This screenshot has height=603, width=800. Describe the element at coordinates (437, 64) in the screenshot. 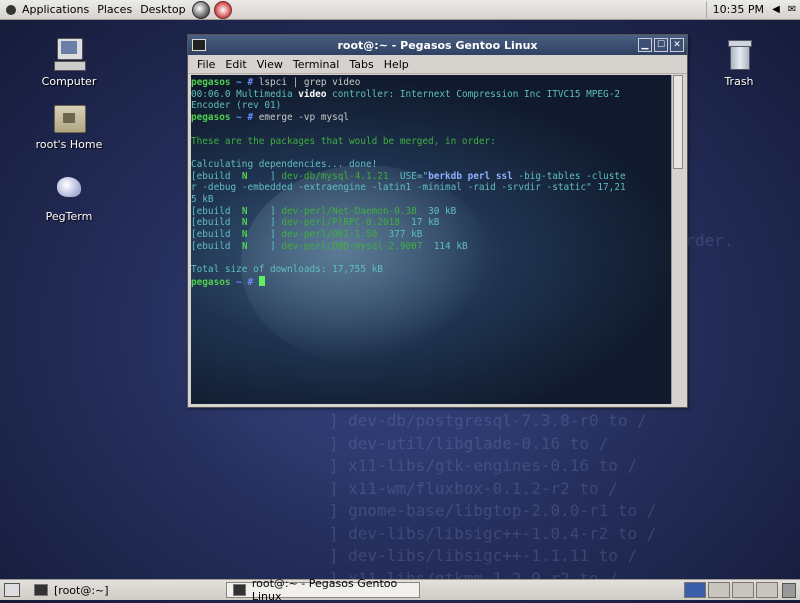

I see `terminal-menubar: File Edit View Terminal Tabs Help` at that location.